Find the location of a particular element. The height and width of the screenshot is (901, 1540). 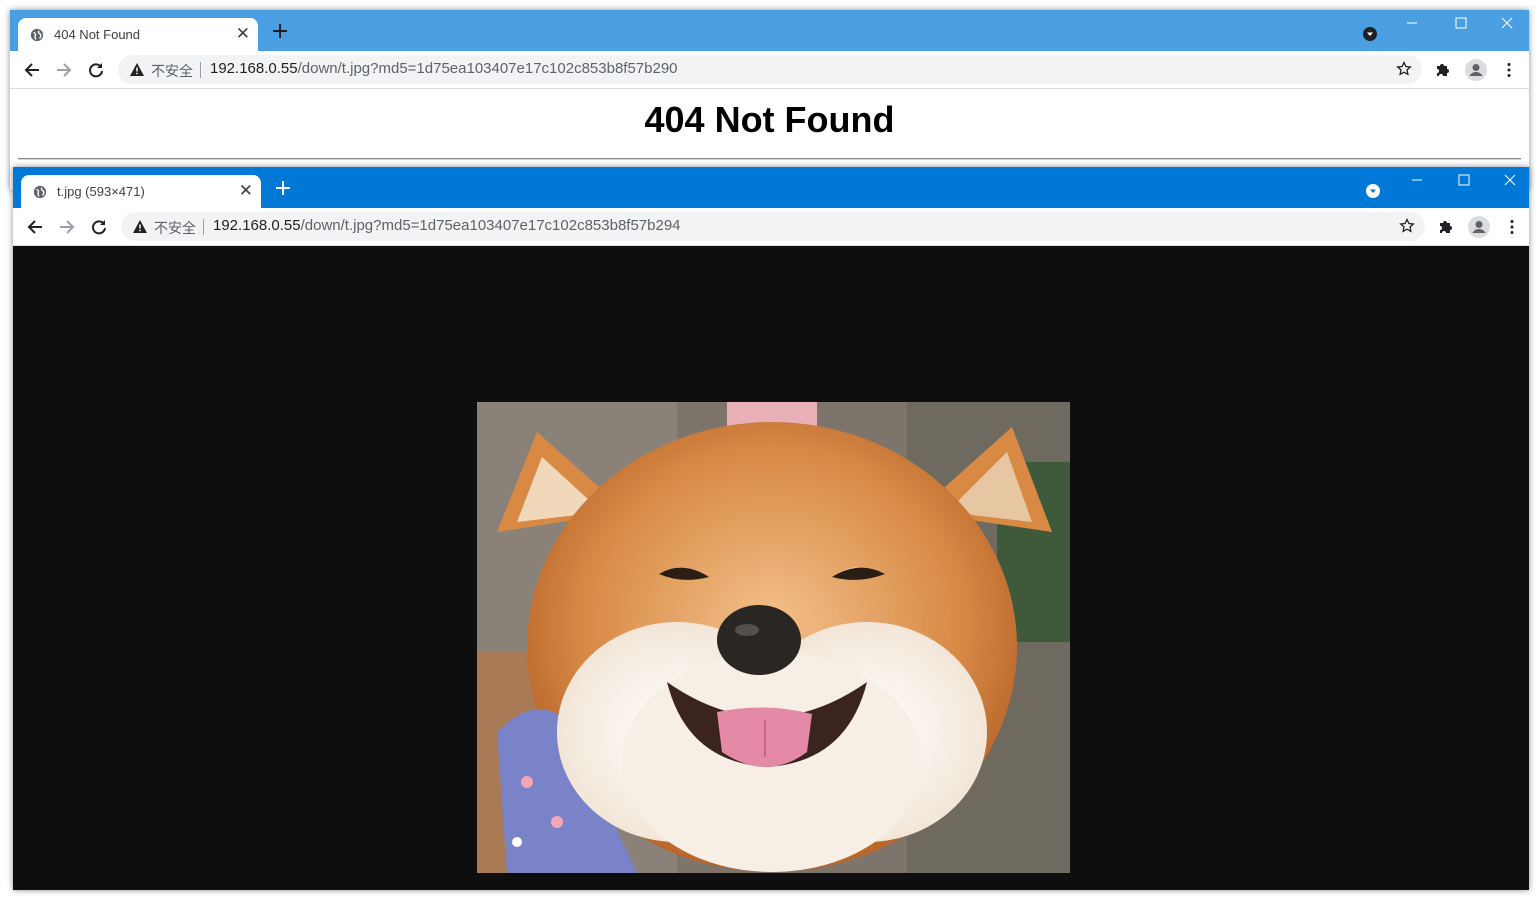

tab-image: t.jpg (593×471) ✕ is located at coordinates (141, 192).